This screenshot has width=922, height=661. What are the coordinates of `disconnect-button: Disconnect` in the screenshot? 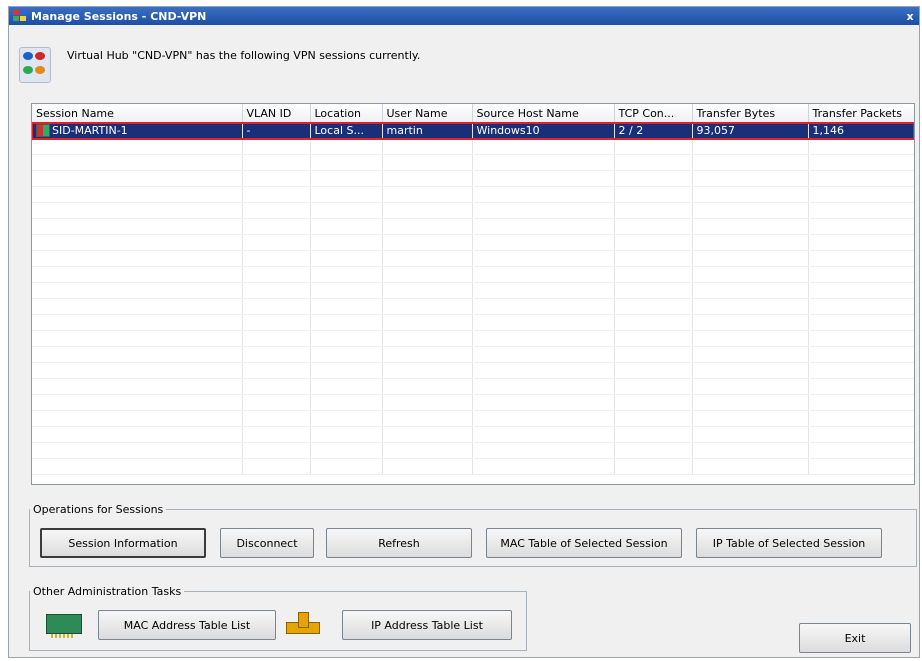 It's located at (267, 543).